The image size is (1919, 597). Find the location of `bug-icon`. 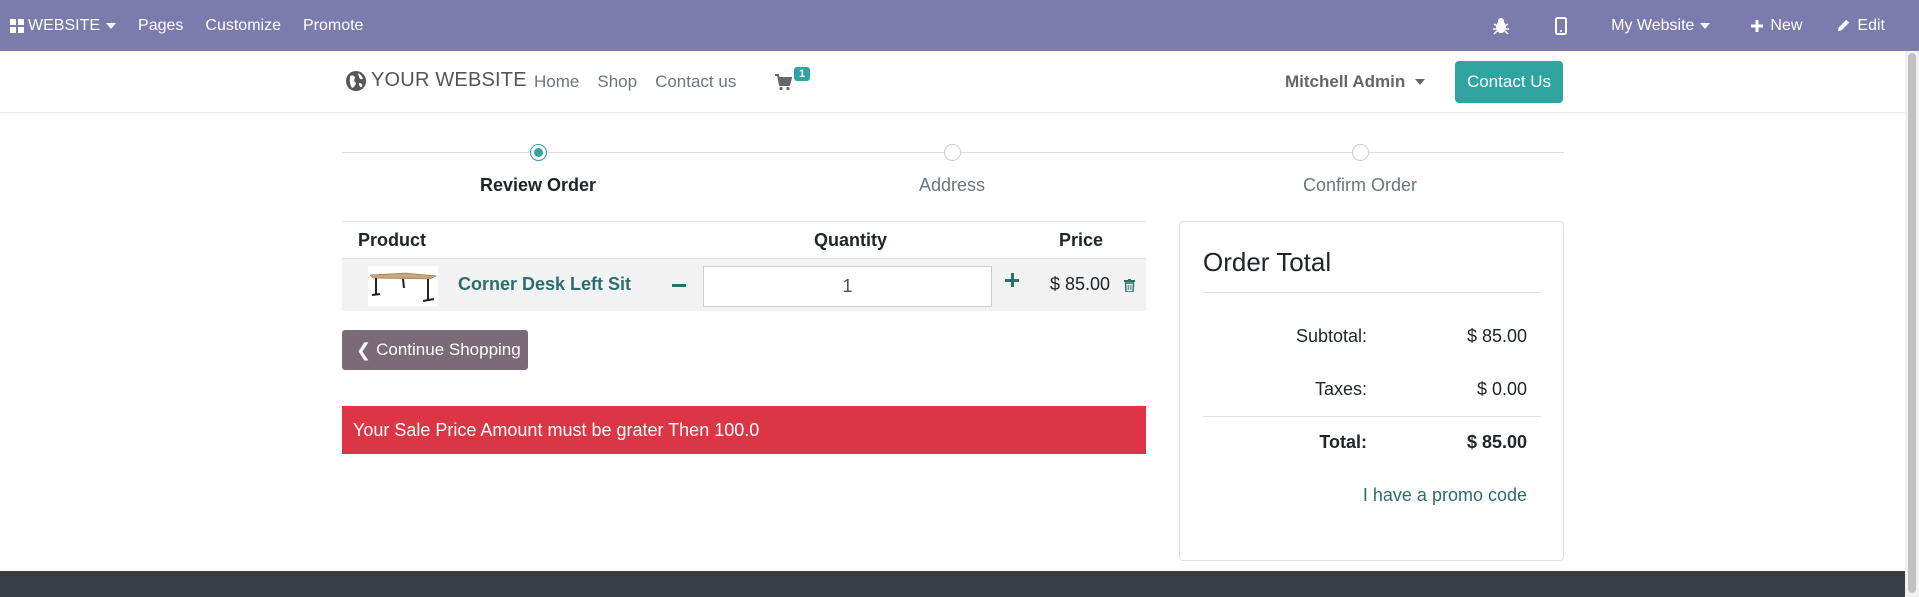

bug-icon is located at coordinates (1501, 26).